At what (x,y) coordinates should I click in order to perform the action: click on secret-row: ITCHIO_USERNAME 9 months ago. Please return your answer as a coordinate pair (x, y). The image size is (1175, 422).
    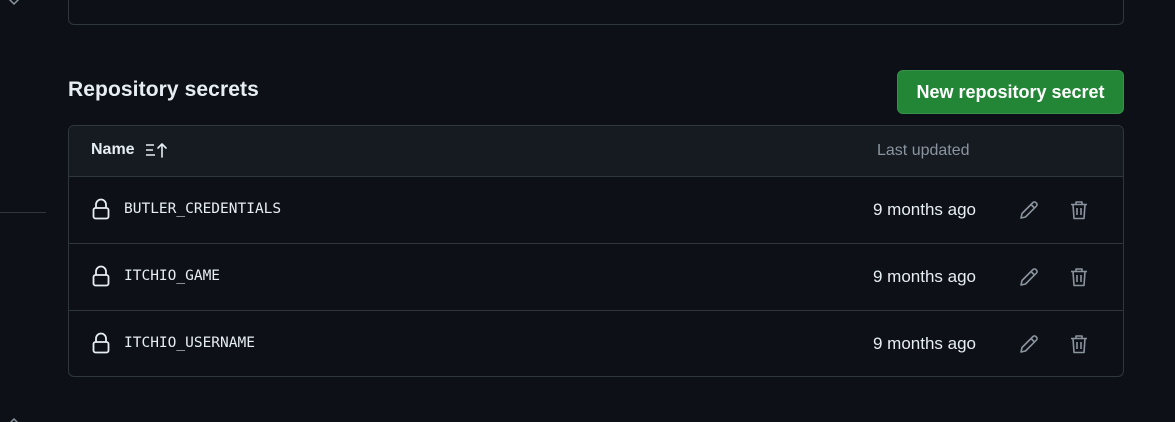
    Looking at the image, I should click on (596, 343).